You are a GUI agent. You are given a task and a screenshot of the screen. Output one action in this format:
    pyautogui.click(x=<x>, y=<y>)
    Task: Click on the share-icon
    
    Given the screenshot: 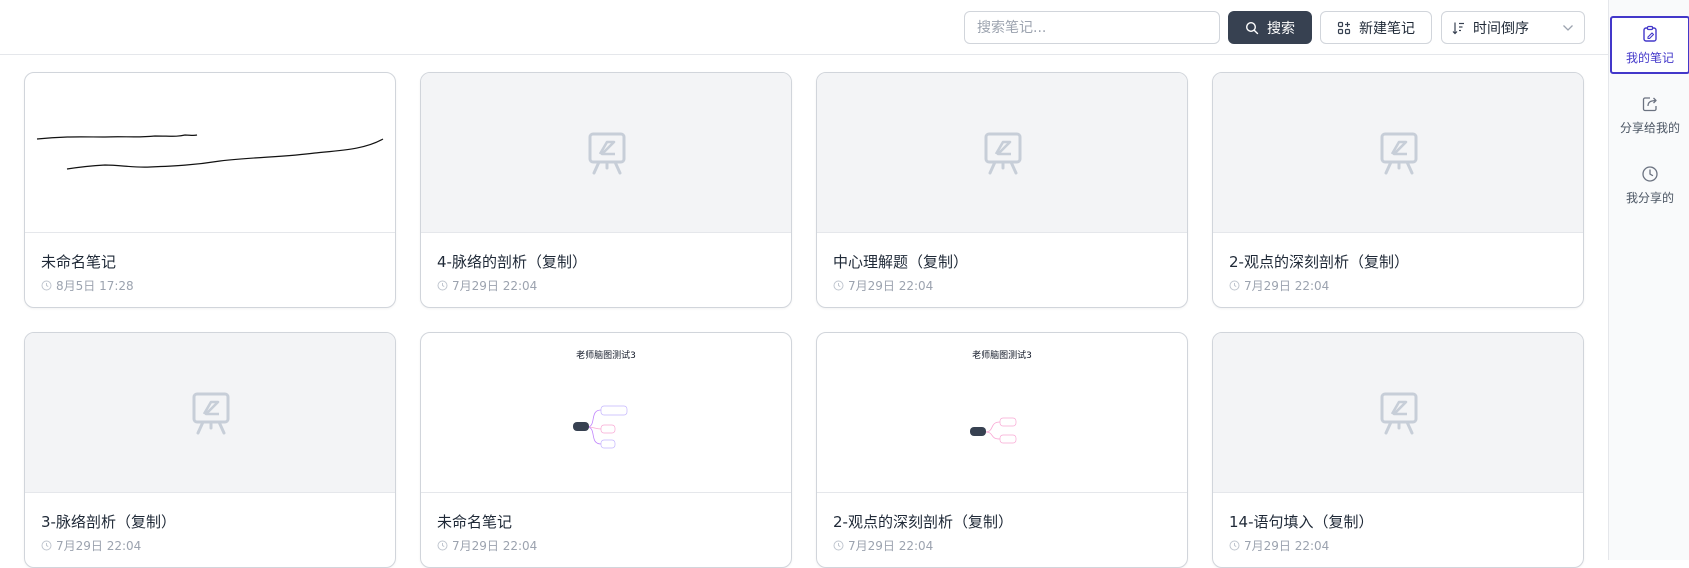 What is the action you would take?
    pyautogui.click(x=1649, y=103)
    